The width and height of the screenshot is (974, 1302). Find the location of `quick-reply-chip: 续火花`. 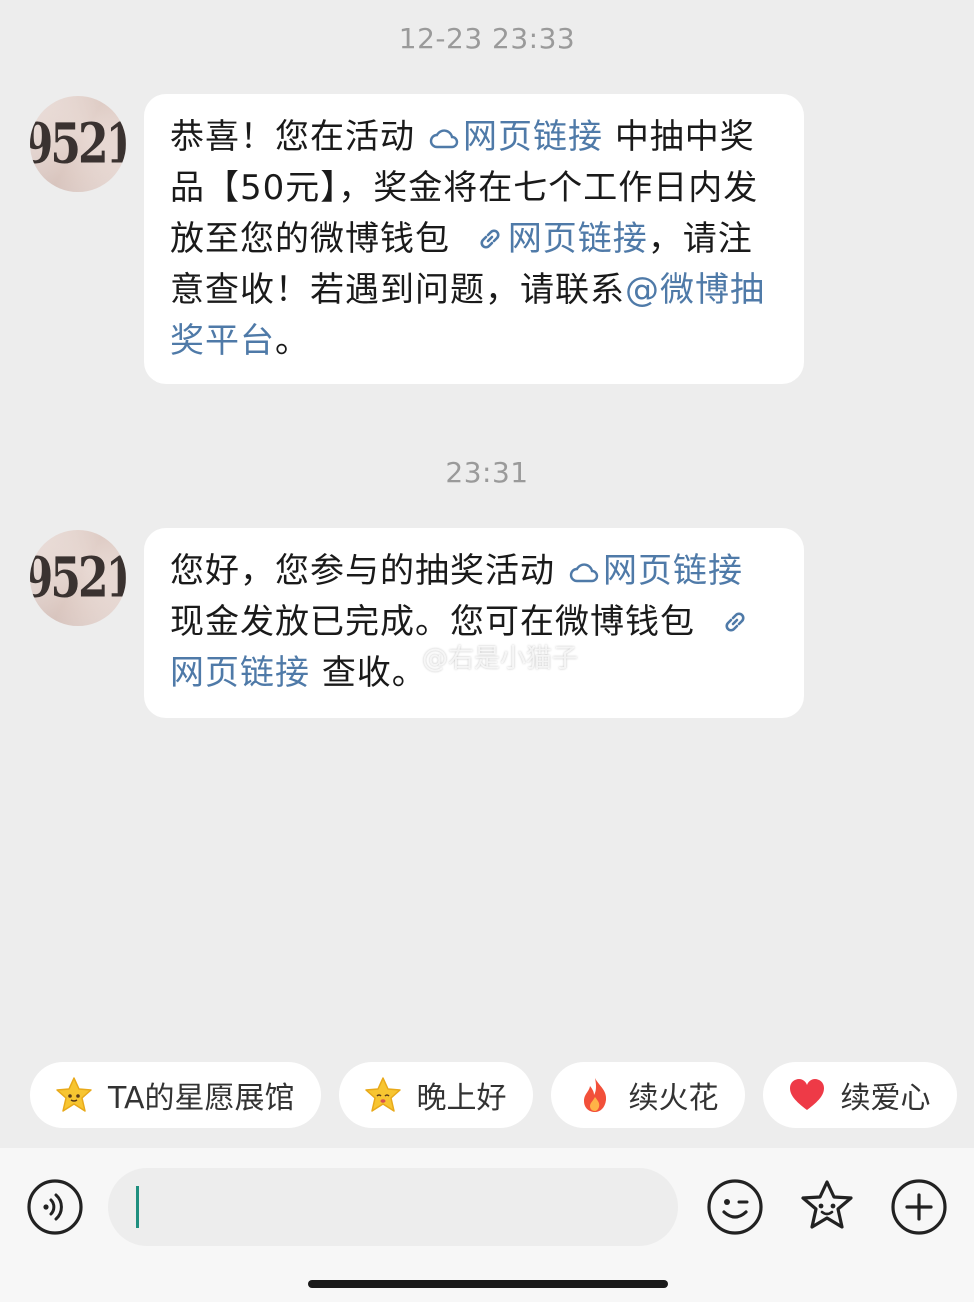

quick-reply-chip: 续火花 is located at coordinates (647, 1095).